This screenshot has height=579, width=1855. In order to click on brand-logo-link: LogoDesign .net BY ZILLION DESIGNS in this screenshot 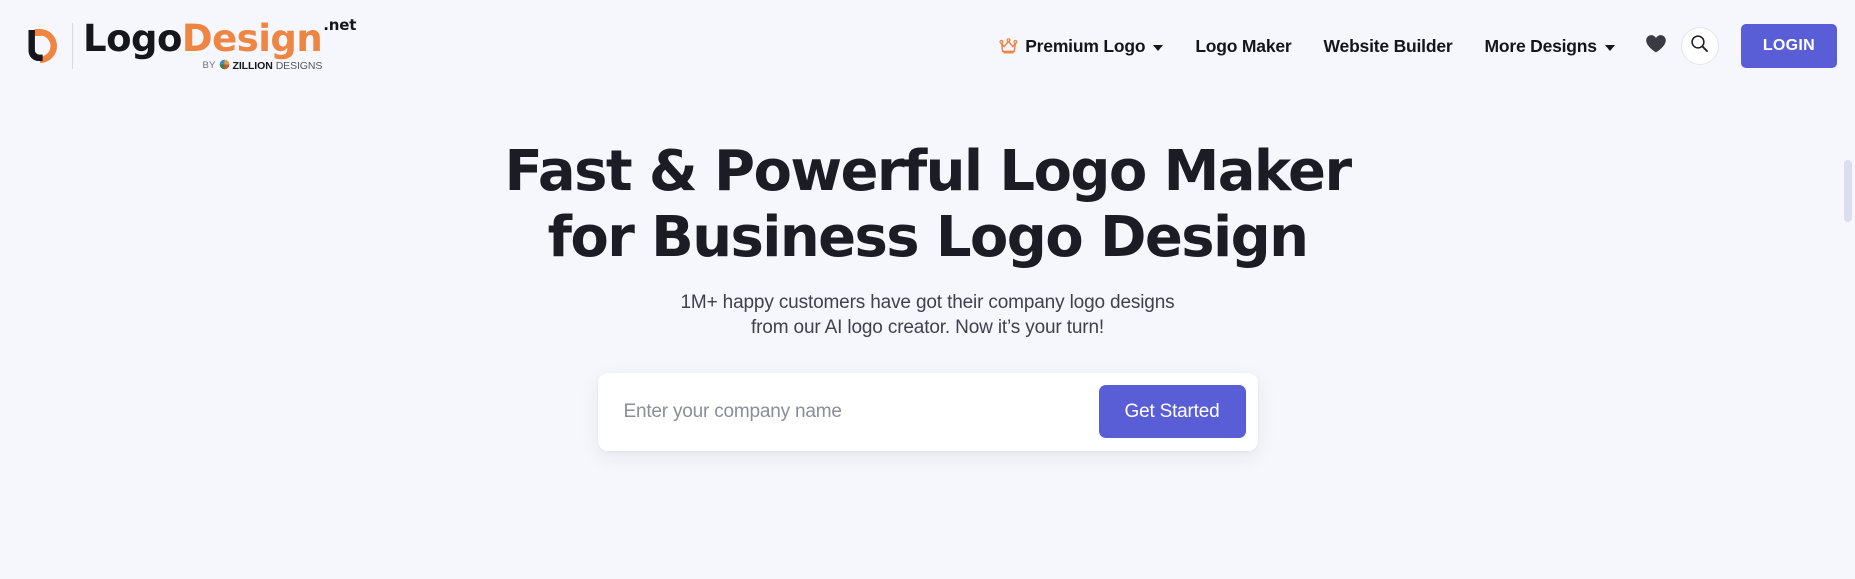, I will do `click(185, 44)`.